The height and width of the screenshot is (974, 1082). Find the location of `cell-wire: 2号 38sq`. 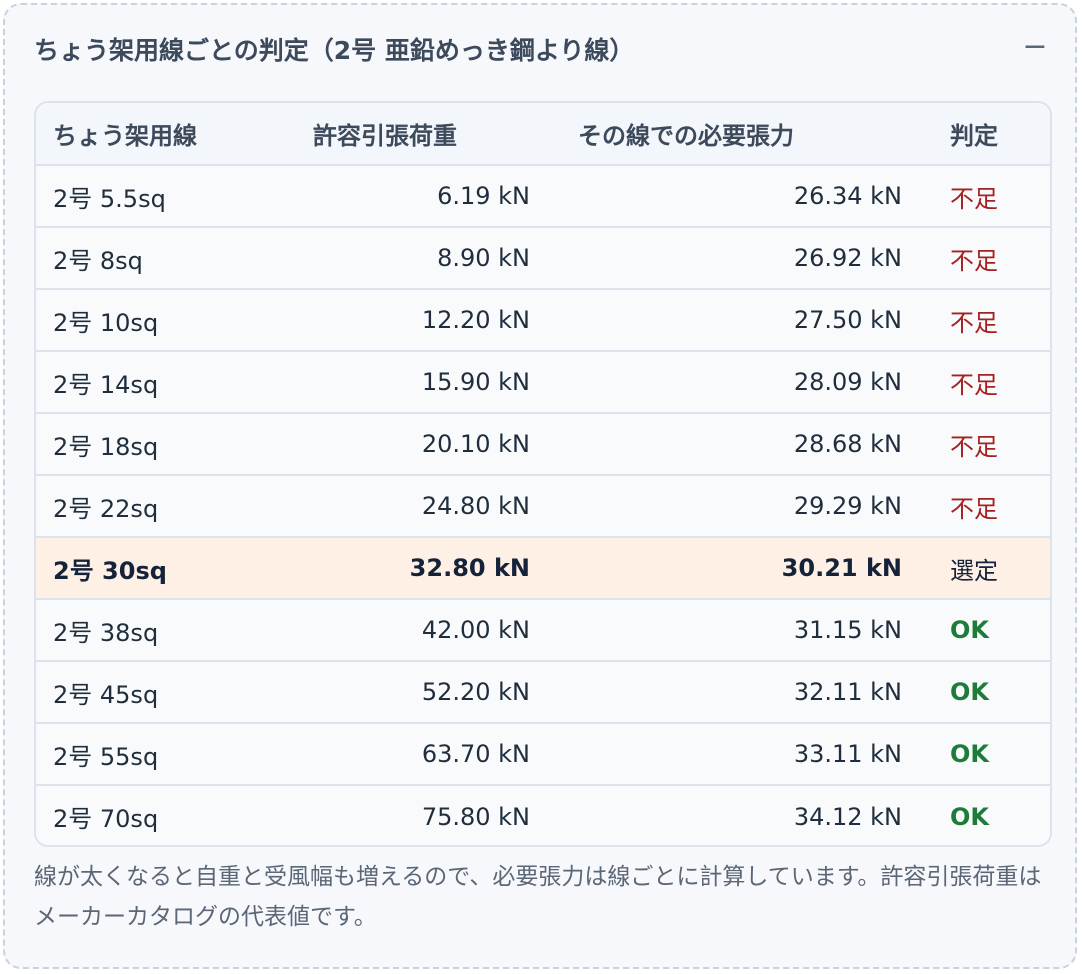

cell-wire: 2号 38sq is located at coordinates (151, 630).